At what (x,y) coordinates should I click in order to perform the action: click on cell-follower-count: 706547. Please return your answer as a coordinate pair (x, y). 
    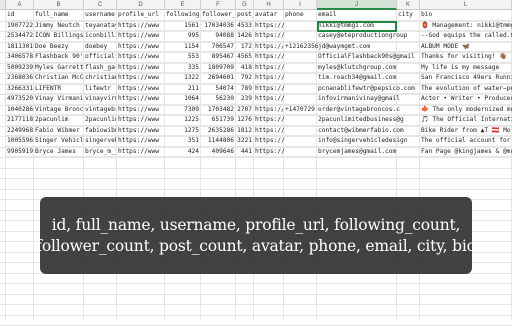
    Looking at the image, I should click on (218, 46).